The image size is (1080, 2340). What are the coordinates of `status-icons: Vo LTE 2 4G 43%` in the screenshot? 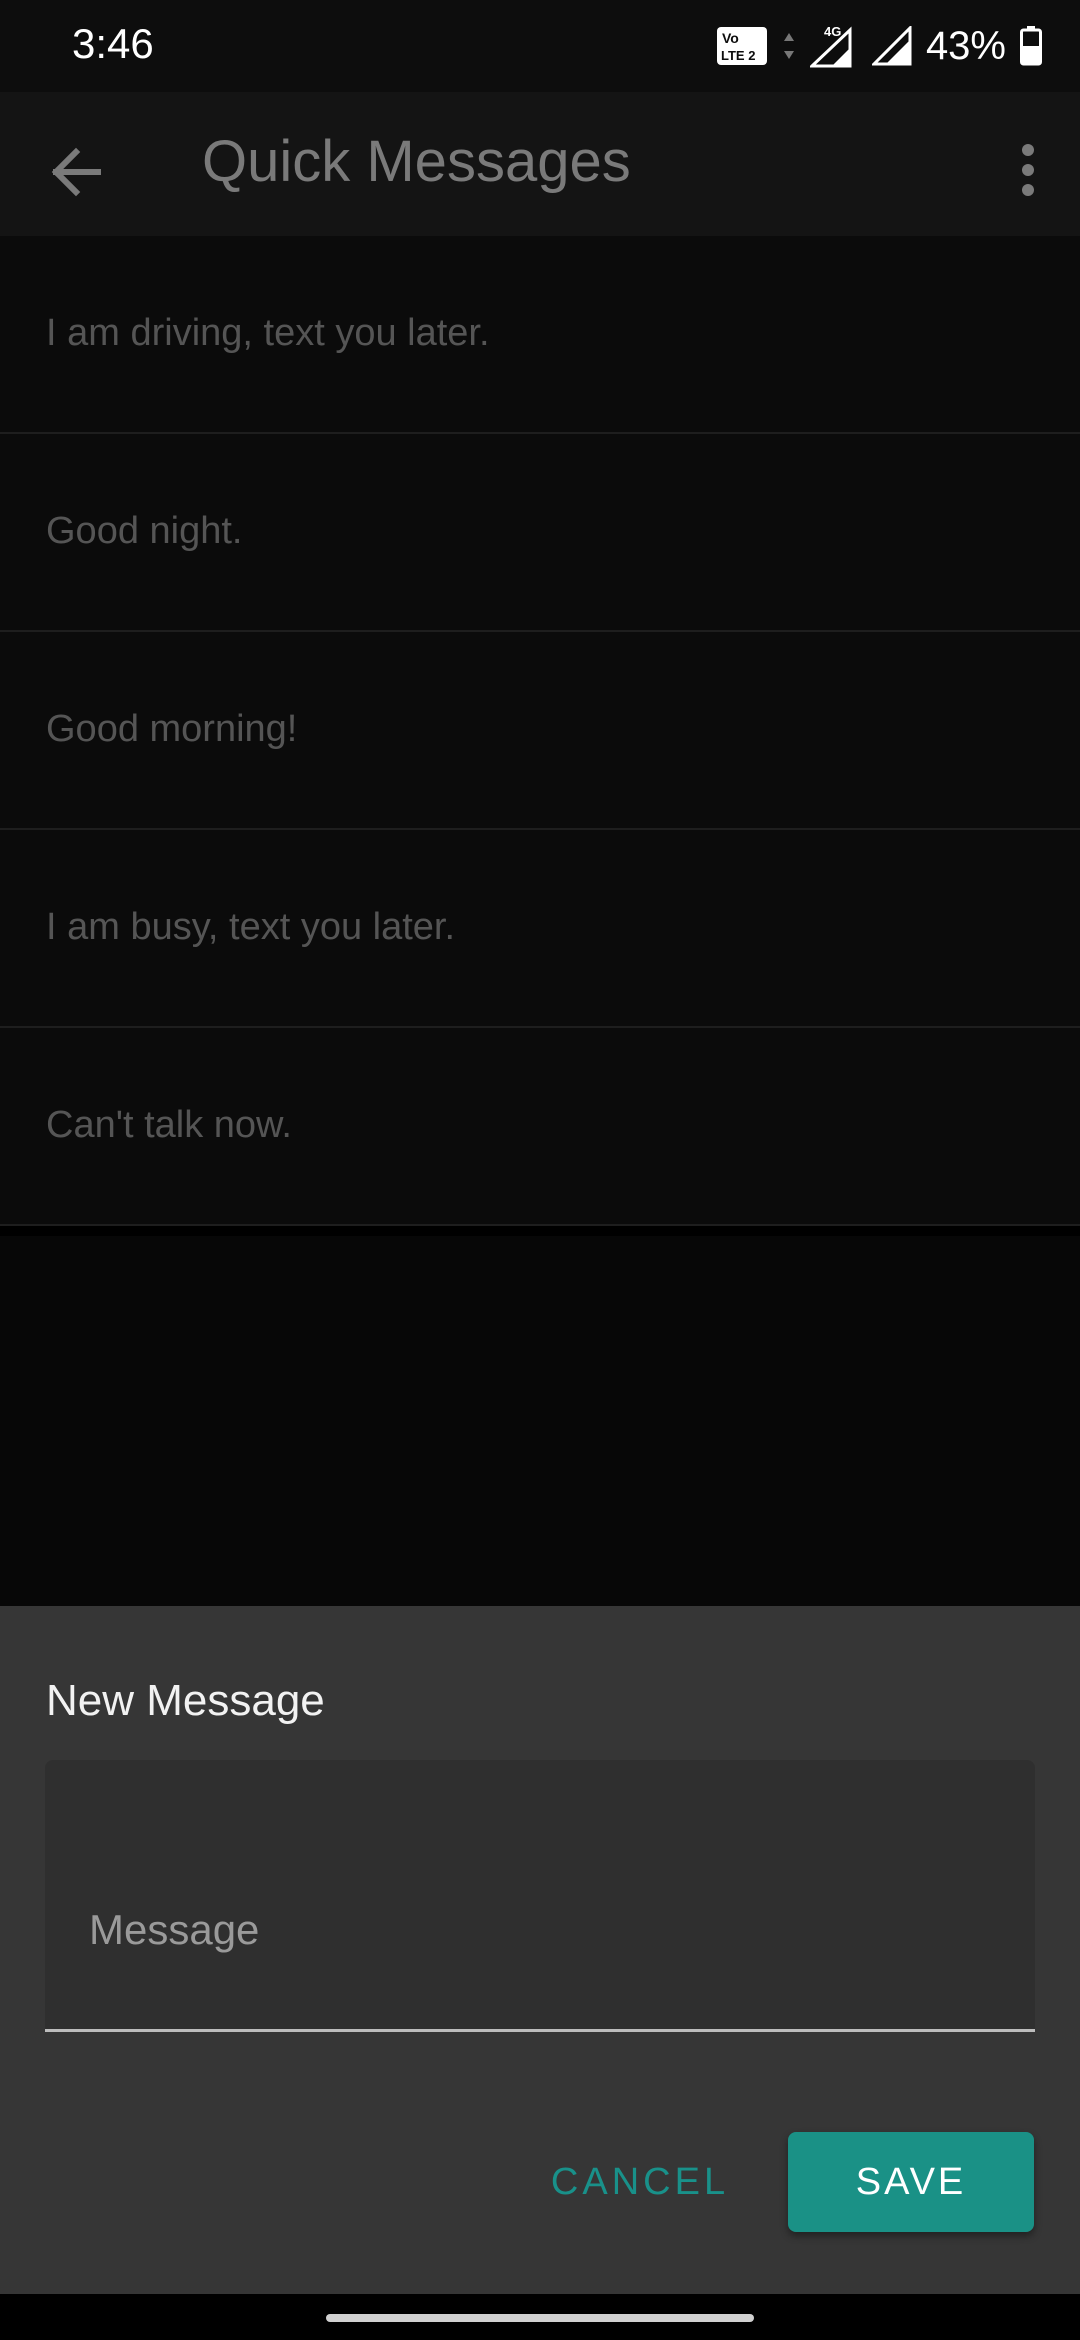 It's located at (879, 46).